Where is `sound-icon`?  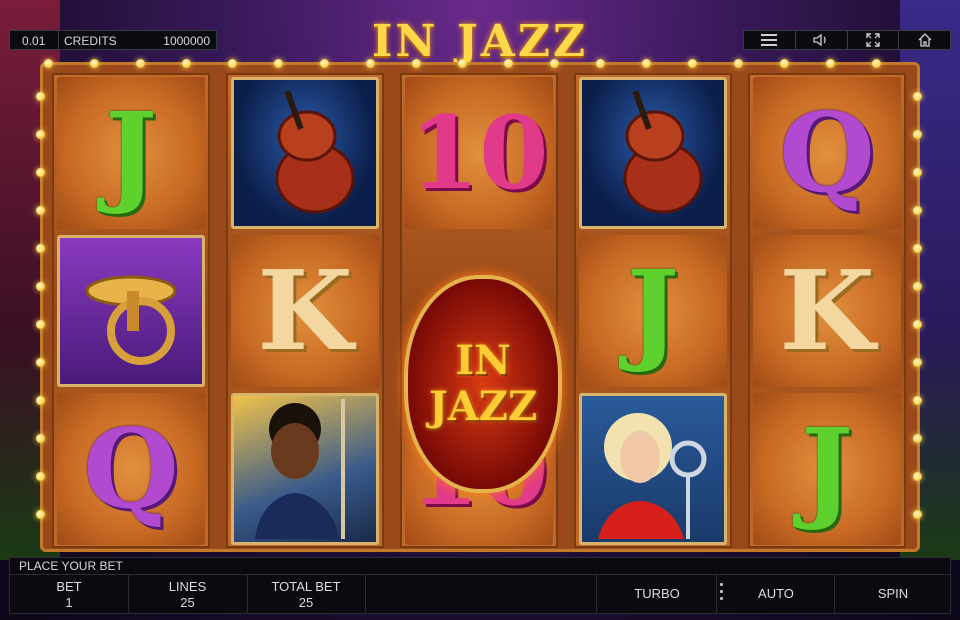 sound-icon is located at coordinates (819, 40).